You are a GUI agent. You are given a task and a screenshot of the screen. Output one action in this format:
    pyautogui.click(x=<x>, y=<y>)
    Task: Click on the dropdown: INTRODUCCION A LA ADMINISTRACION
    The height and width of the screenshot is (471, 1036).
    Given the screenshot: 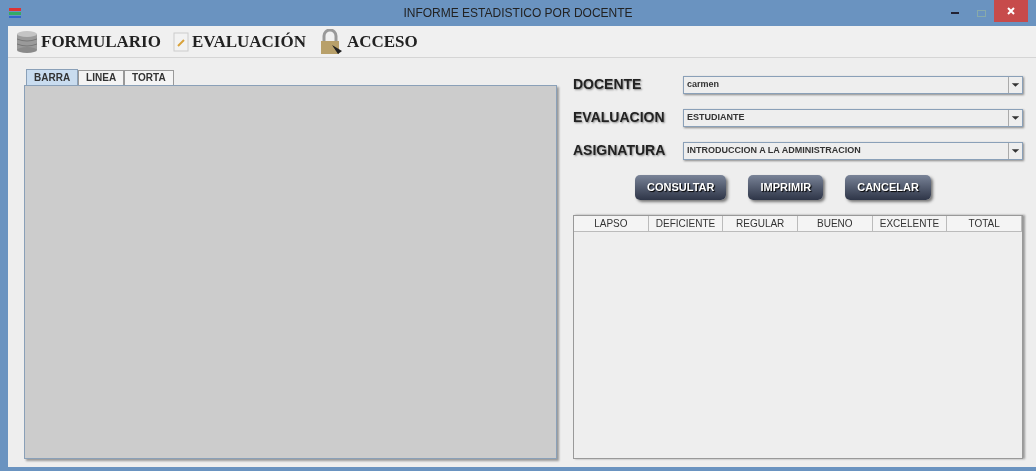 What is the action you would take?
    pyautogui.click(x=853, y=150)
    